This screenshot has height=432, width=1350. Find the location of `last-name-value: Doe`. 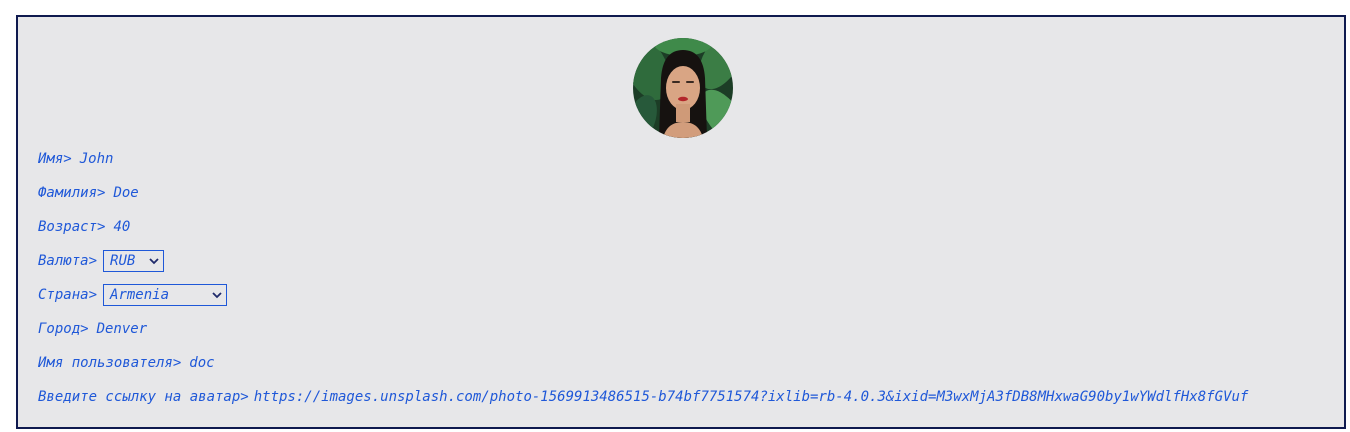

last-name-value: Doe is located at coordinates (125, 193).